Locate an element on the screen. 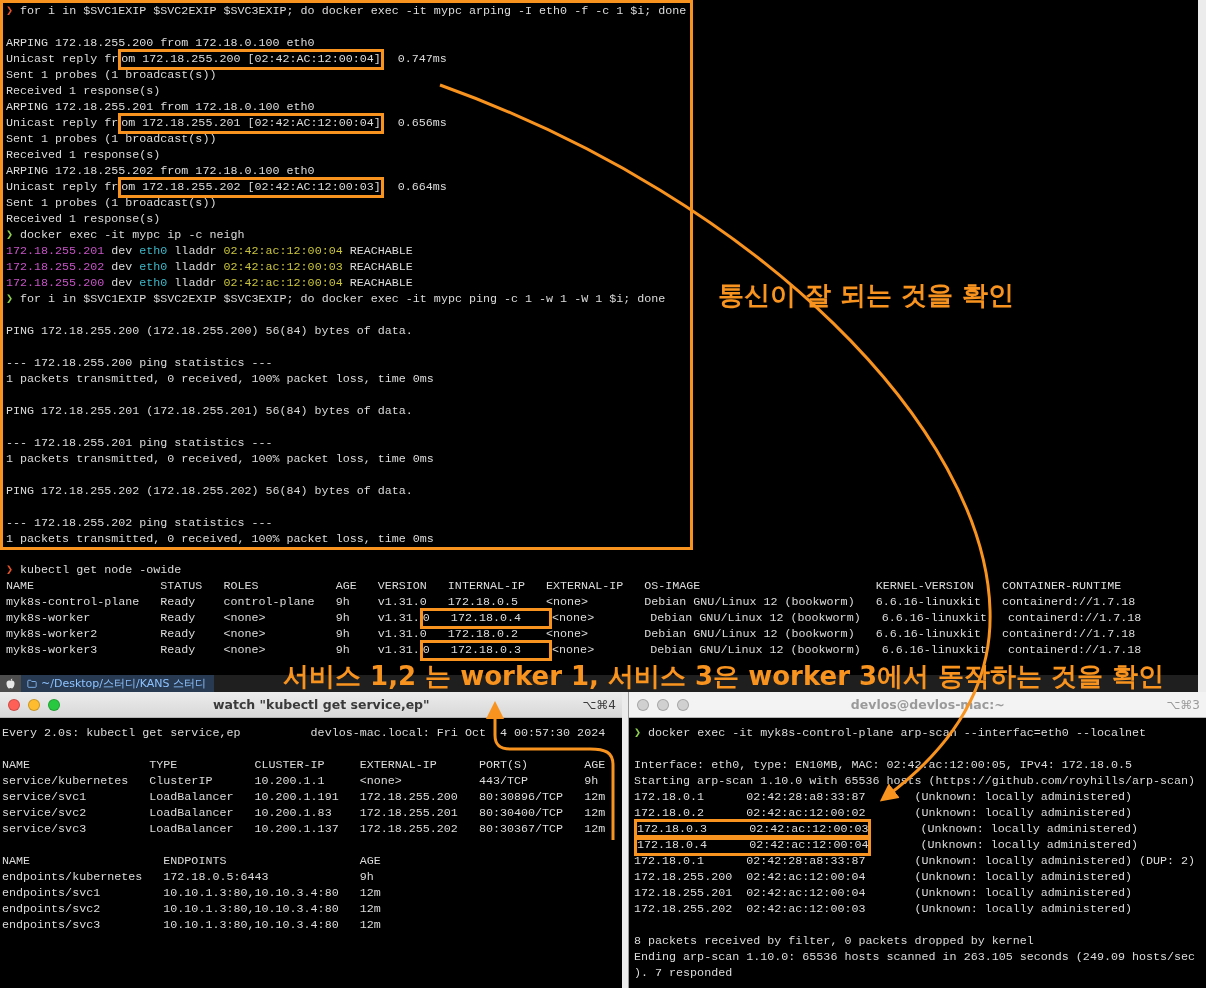 The width and height of the screenshot is (1206, 988). terminal-line: service/kubernetes ClusterIP 10.200.1.1 <none> 443/TCP 9h is located at coordinates (301, 781).